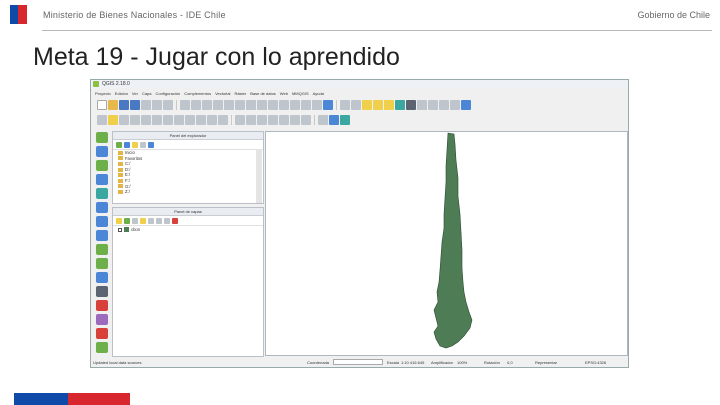 The height and width of the screenshot is (405, 720). I want to click on pan-to-selection-icon, so click(196, 105).